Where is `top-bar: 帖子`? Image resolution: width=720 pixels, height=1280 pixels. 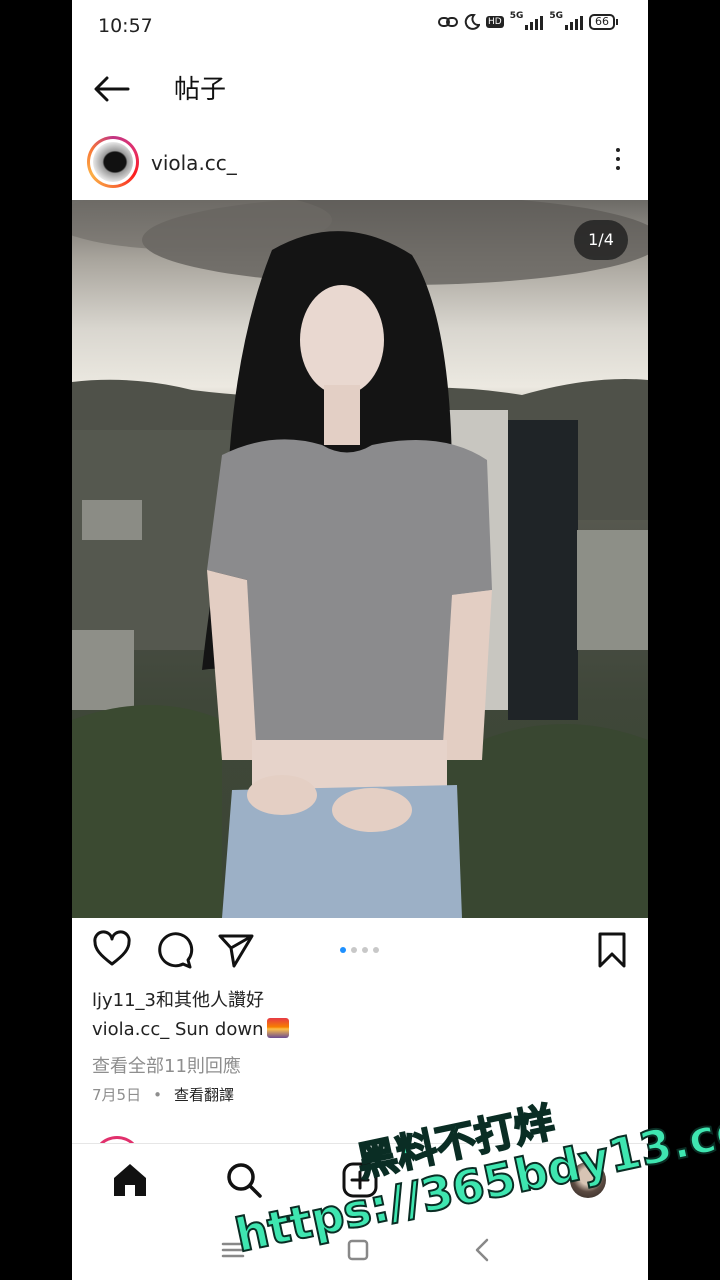 top-bar: 帖子 is located at coordinates (360, 89).